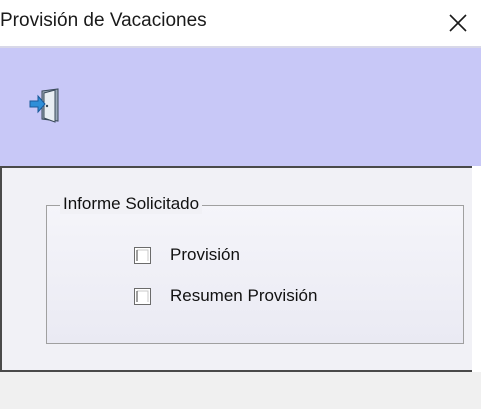  I want to click on option-provision: Provisión, so click(187, 255).